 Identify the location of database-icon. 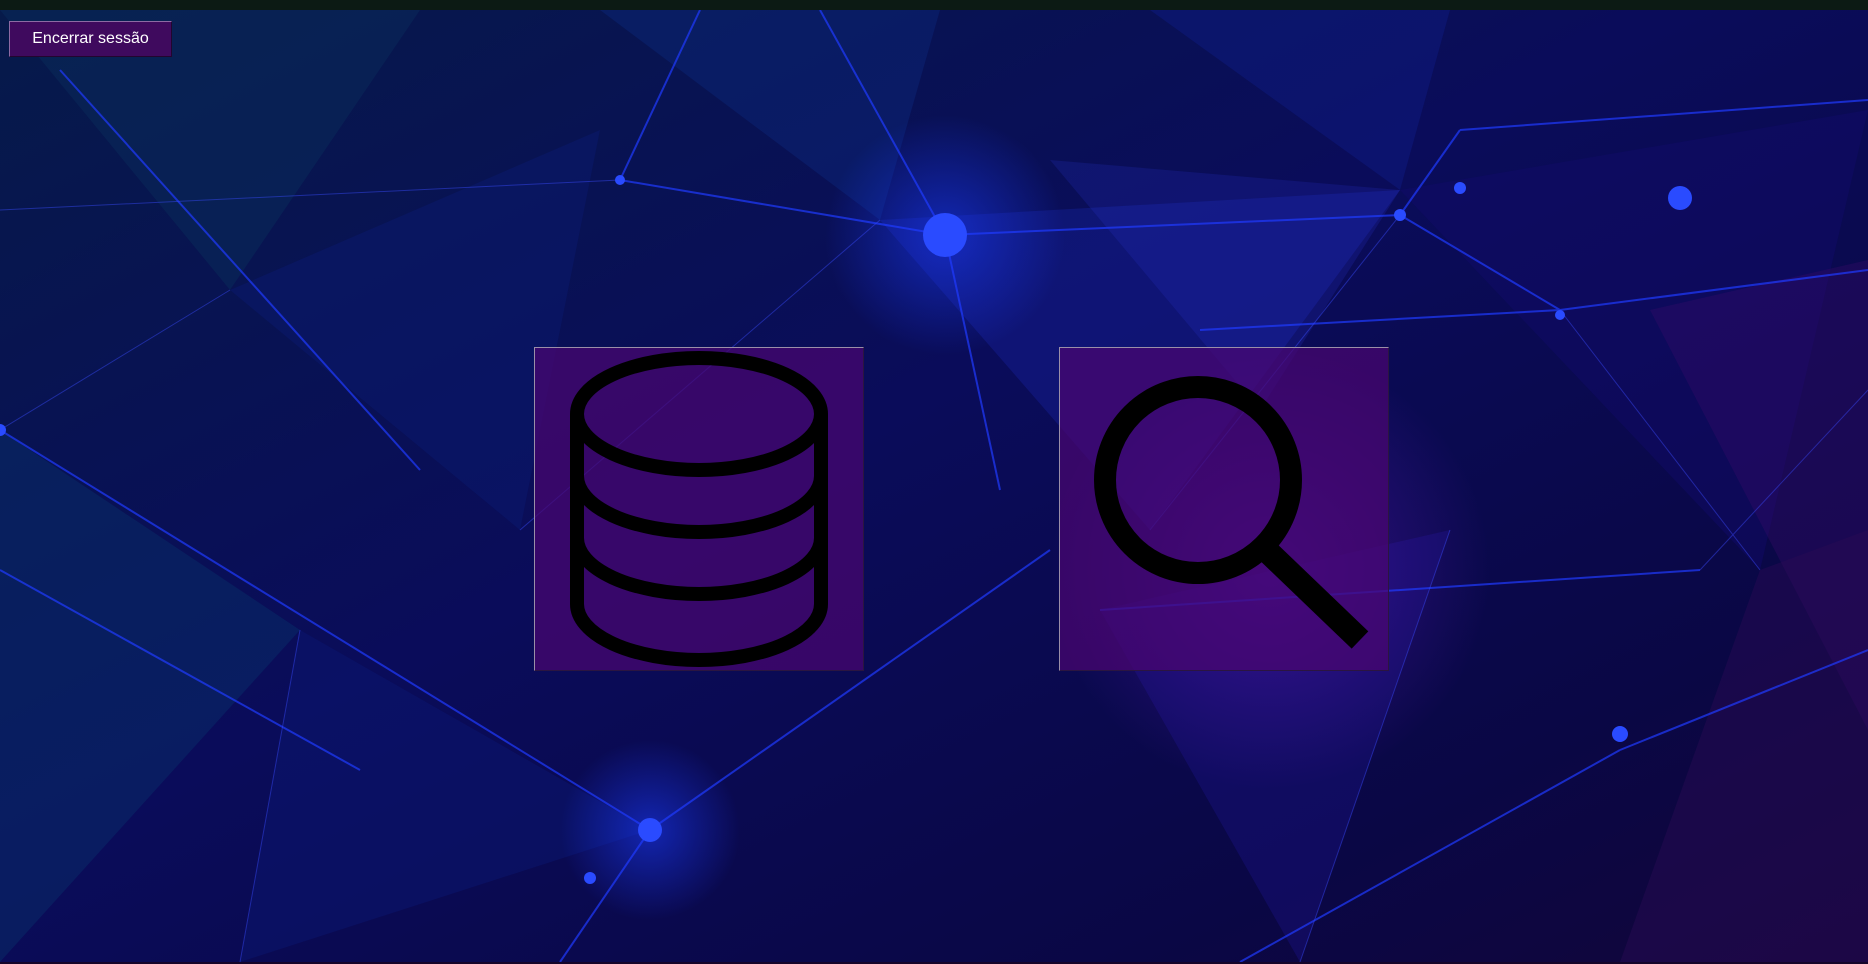
(699, 509).